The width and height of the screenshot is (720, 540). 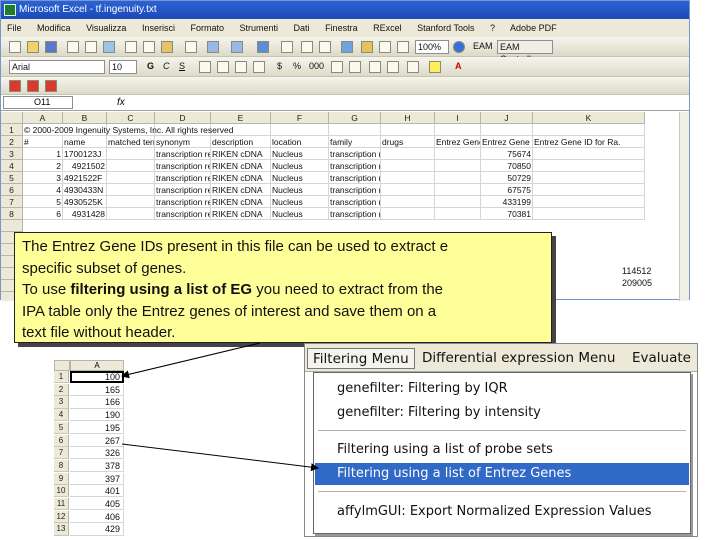 I want to click on entrez-id-cell: 406, so click(x=97, y=516).